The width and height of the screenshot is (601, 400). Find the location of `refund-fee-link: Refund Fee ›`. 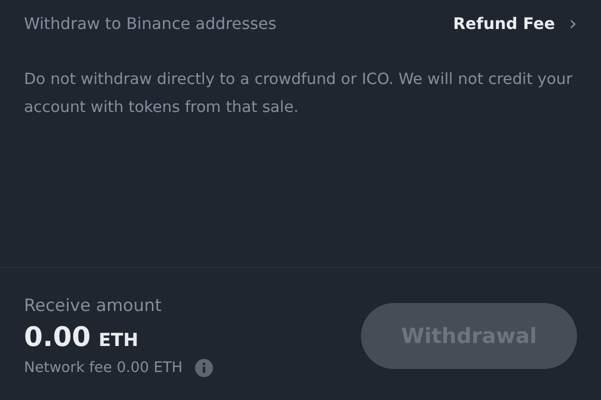

refund-fee-link: Refund Fee › is located at coordinates (515, 23).